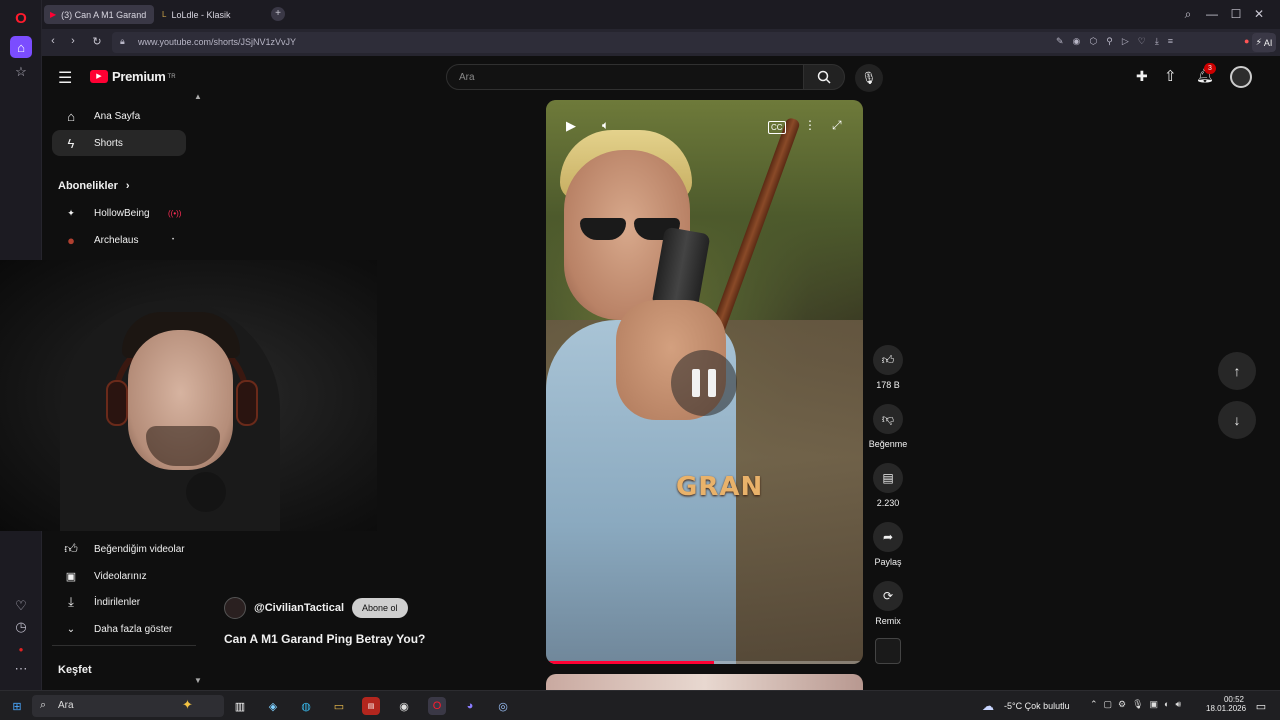 The image size is (1280, 720). I want to click on volume-icon: 🔈︎, so click(605, 125).